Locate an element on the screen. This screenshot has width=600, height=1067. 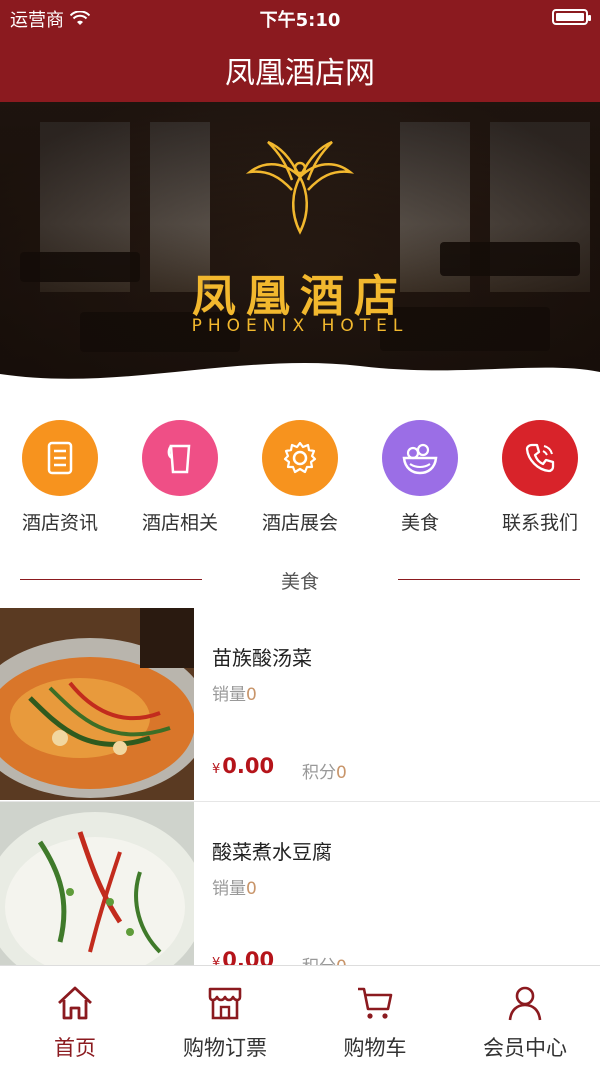
tab-member-center: 会员中心 is located at coordinates (525, 1016).